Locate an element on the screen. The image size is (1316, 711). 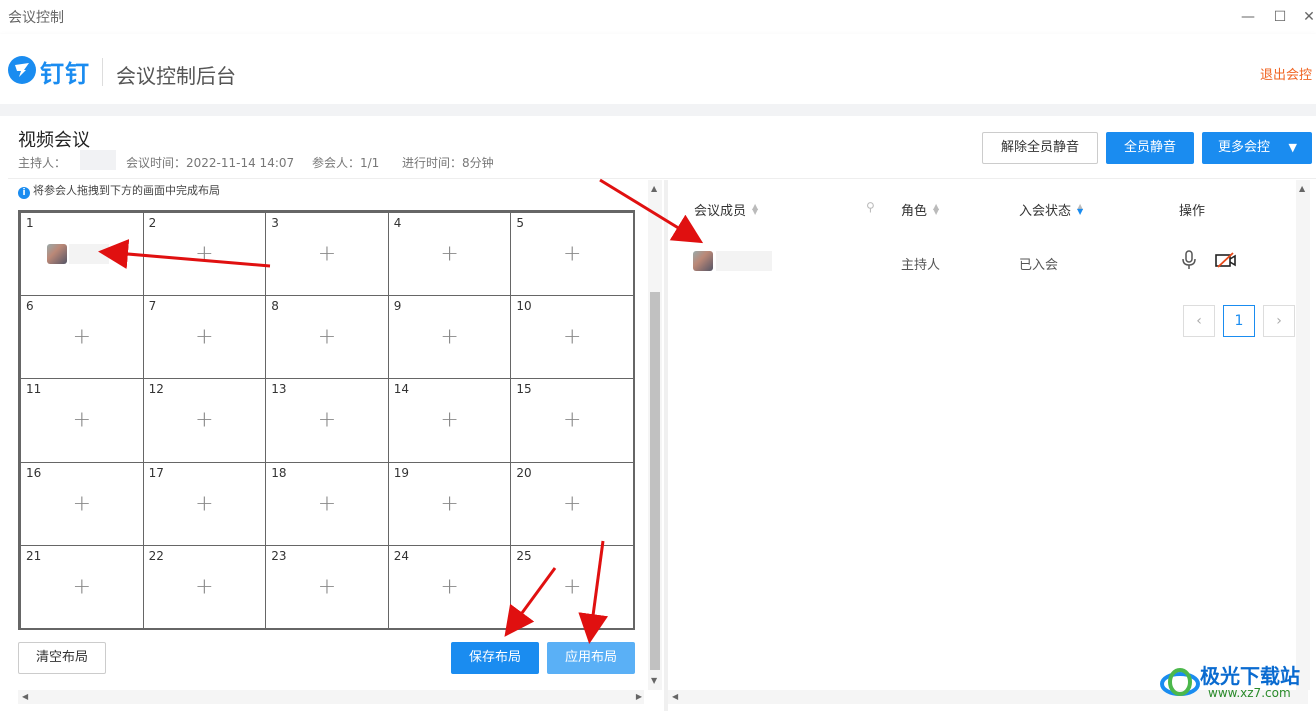
cell-number: 17 is located at coordinates (156, 472).